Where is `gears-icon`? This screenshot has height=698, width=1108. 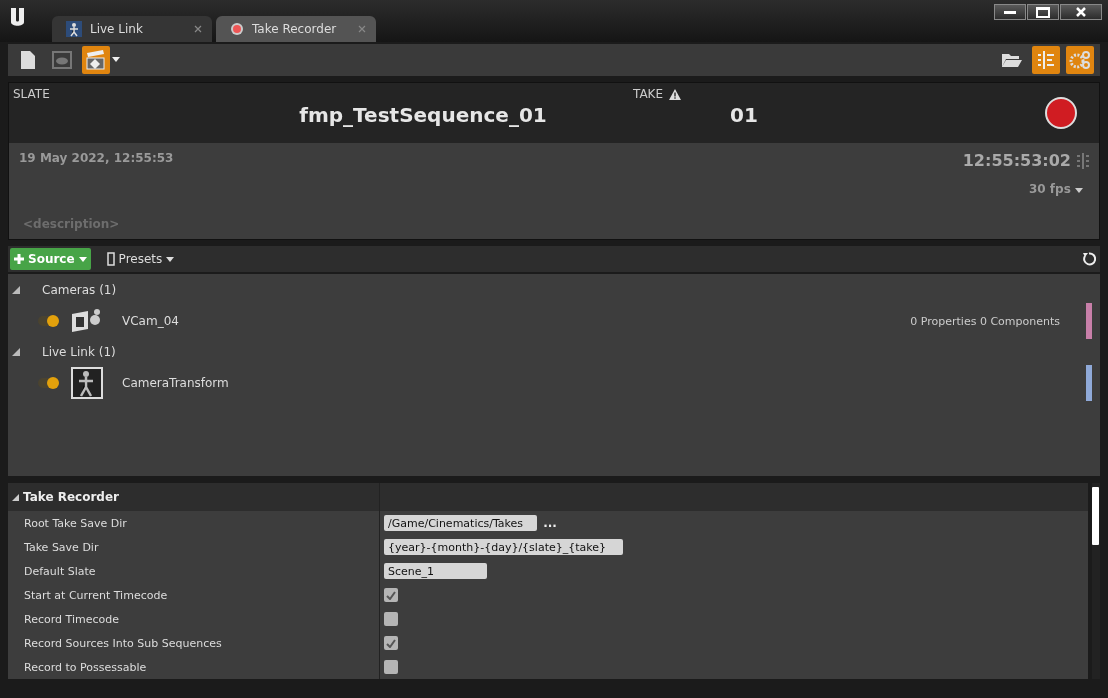 gears-icon is located at coordinates (1080, 60).